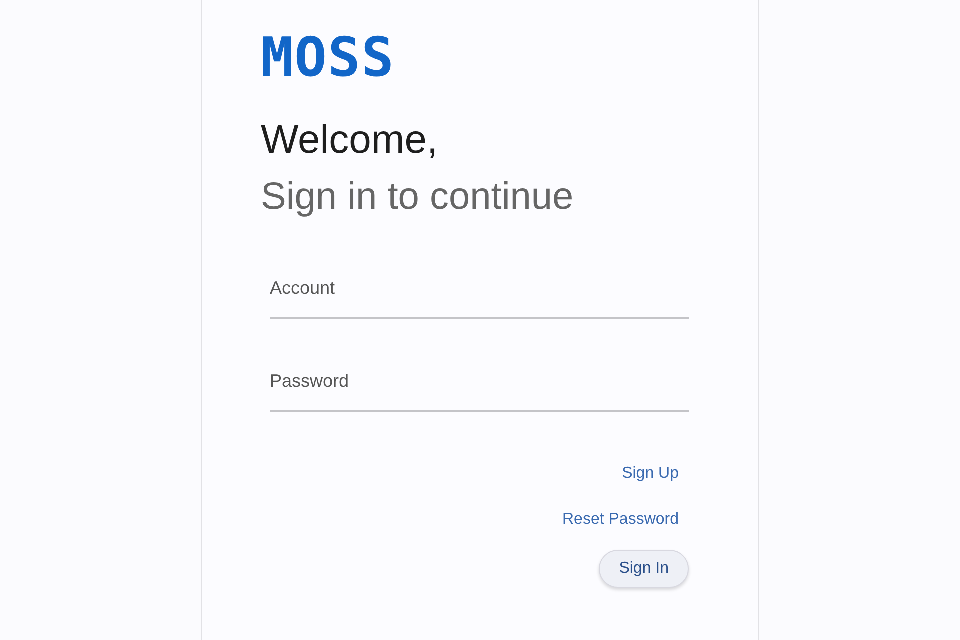  I want to click on link: Sign Up, so click(650, 474).